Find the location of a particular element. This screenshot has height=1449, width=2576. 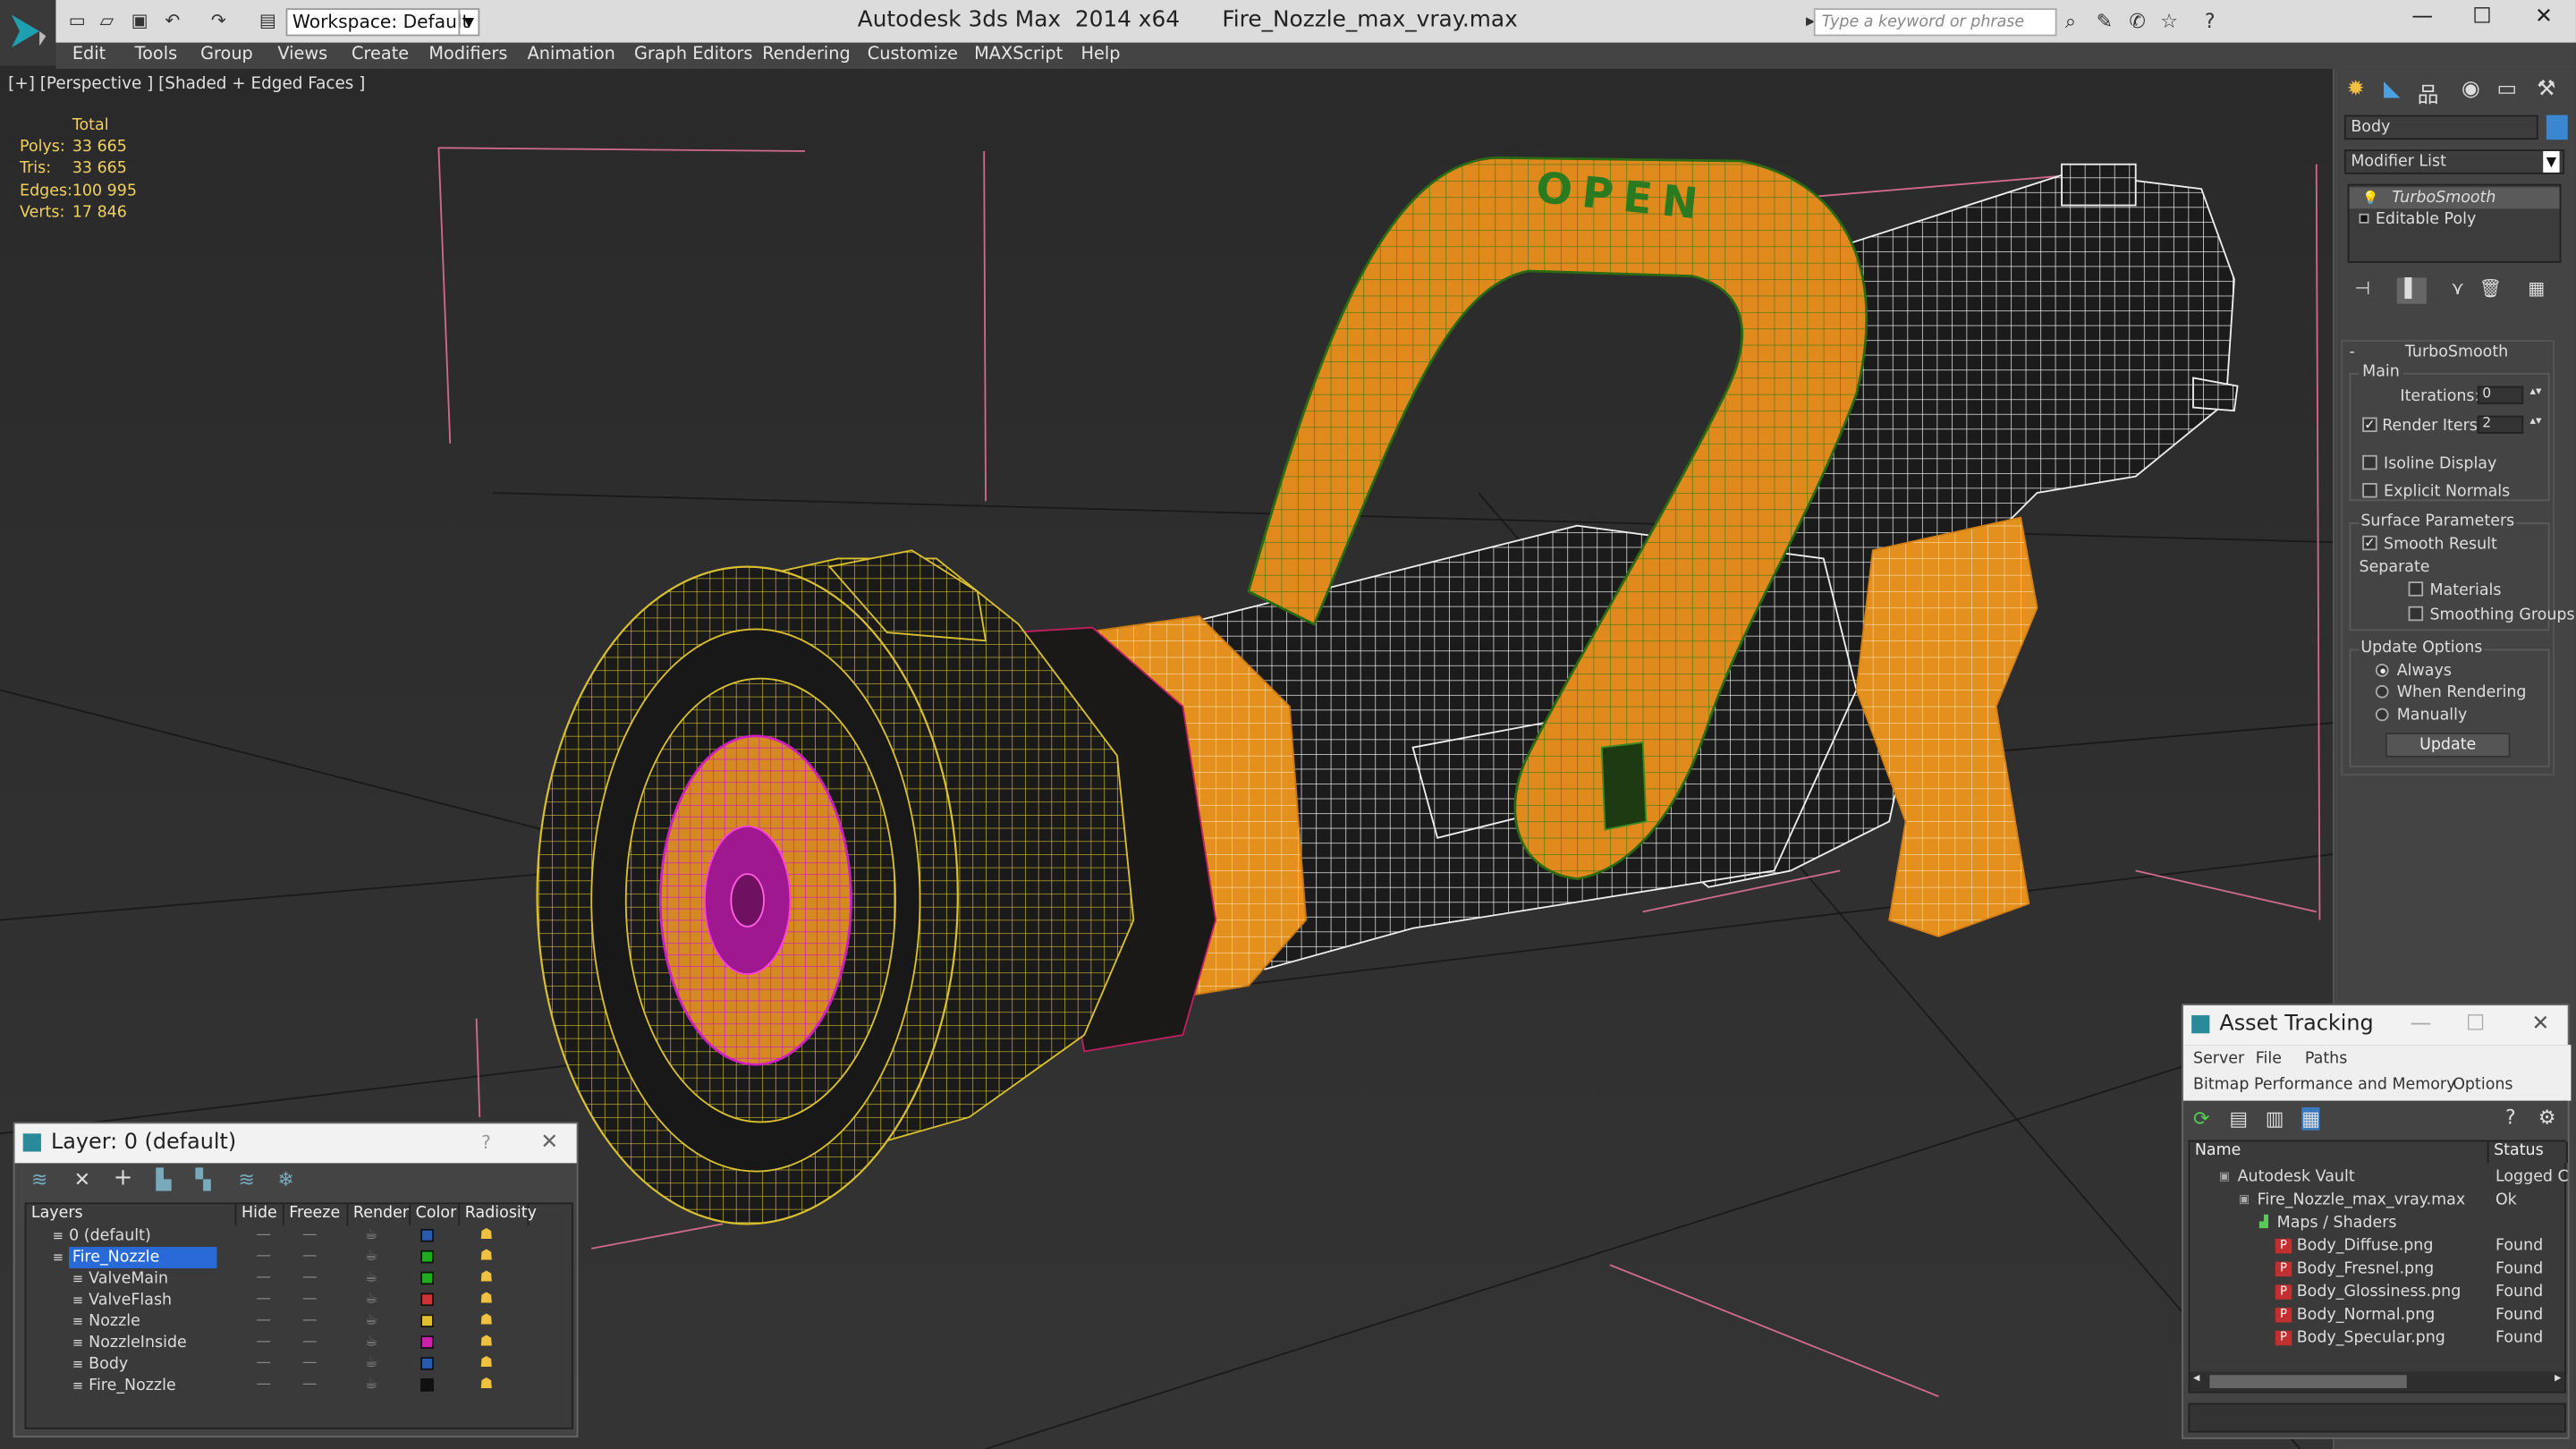

binoculars-icon: ⌕ is located at coordinates (2070, 22).